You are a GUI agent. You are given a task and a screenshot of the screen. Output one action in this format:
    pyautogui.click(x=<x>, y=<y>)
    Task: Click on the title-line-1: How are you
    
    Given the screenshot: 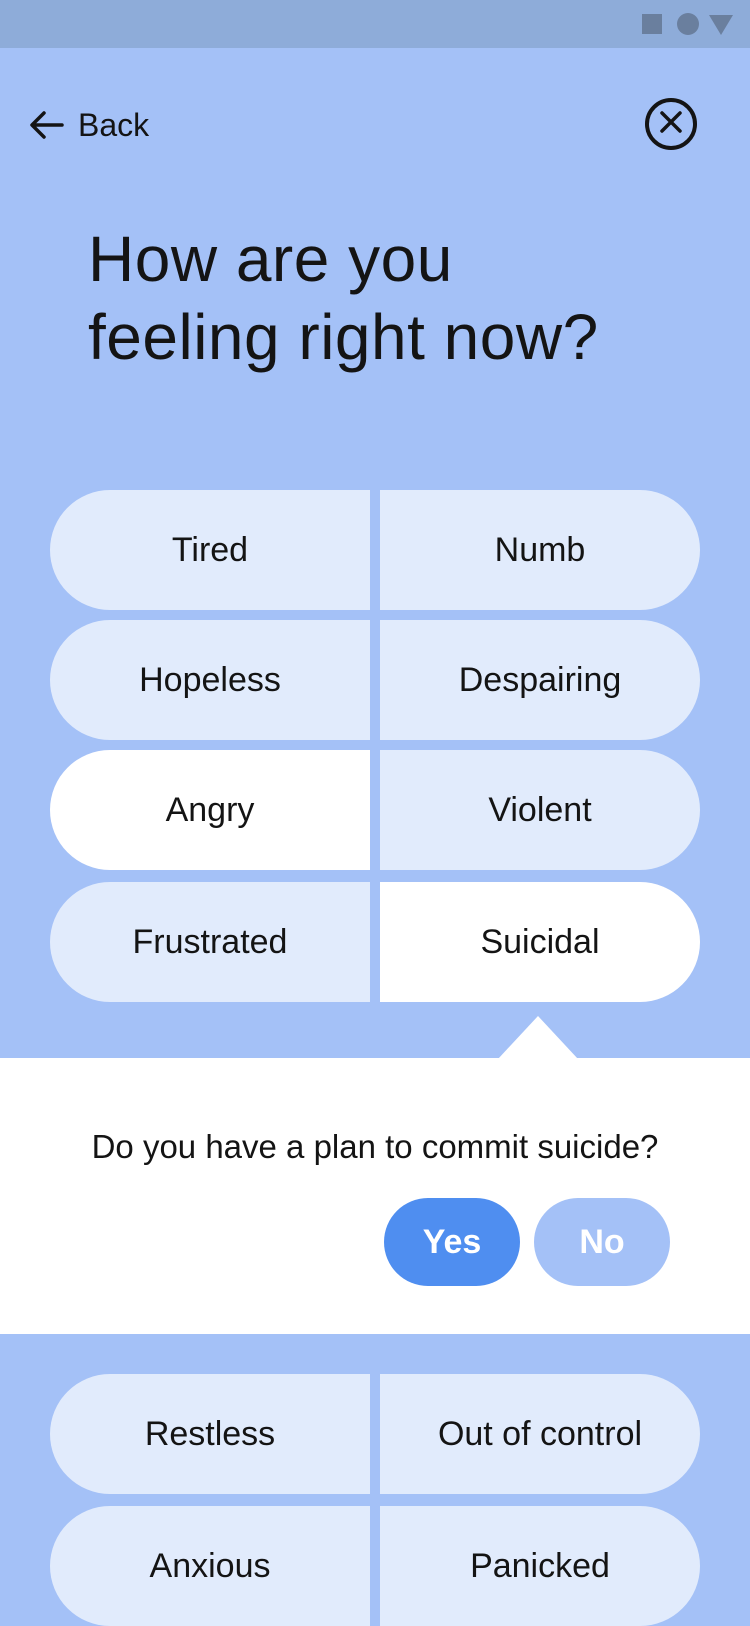 What is the action you would take?
    pyautogui.click(x=270, y=259)
    